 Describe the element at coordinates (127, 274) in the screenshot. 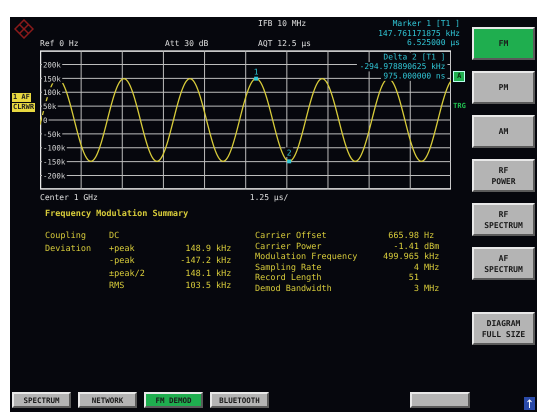

I see `row-item: ±peak/2` at that location.